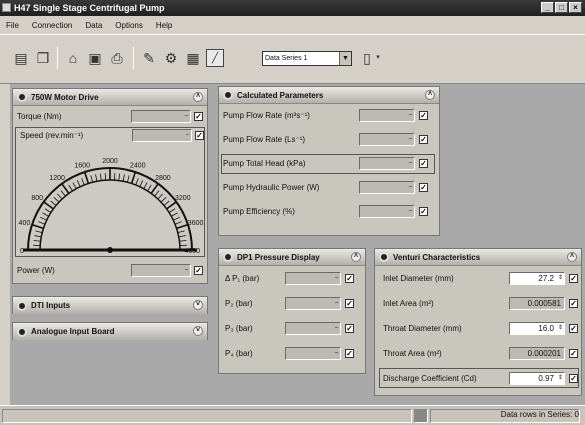 The width and height of the screenshot is (585, 425). Describe the element at coordinates (418, 278) in the screenshot. I see `inlet-diameter-label: Inlet Diameter (mm)` at that location.